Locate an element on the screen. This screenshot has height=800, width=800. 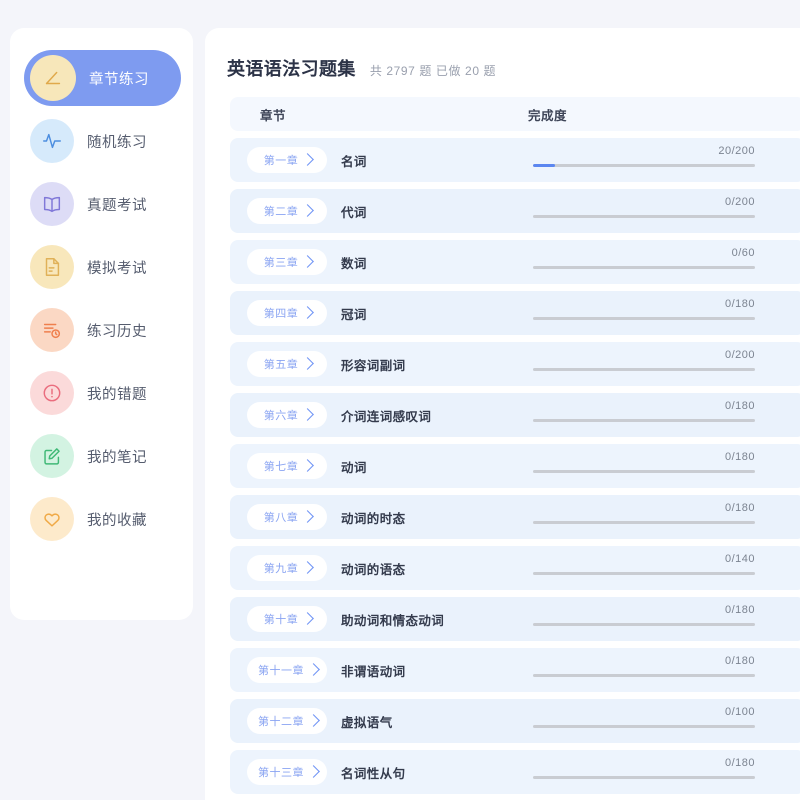
sidebar-item-4: 模拟考试 is located at coordinates (102, 267).